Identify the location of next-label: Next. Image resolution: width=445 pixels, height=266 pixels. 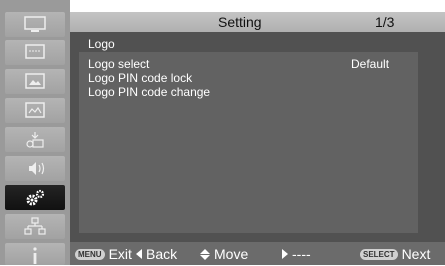
(416, 254).